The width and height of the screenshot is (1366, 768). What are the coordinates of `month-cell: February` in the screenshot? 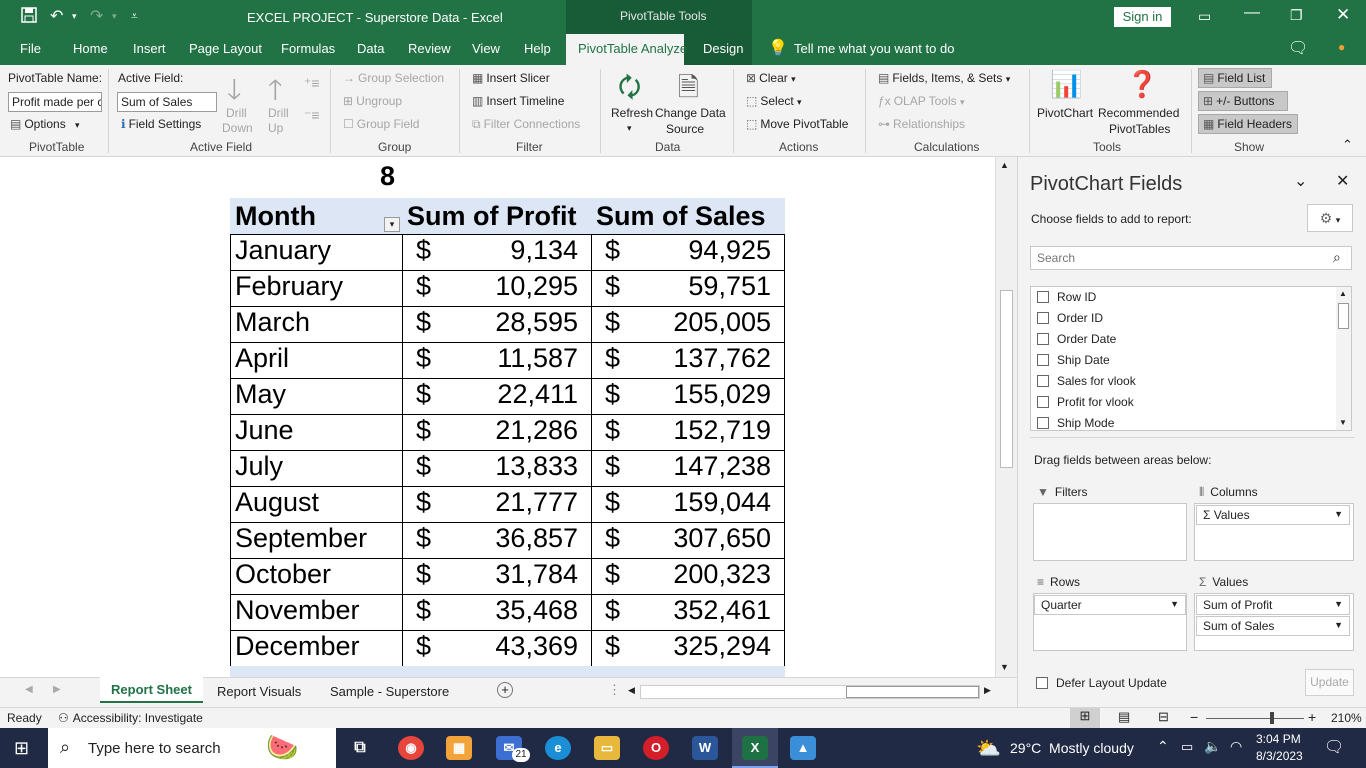 It's located at (289, 286).